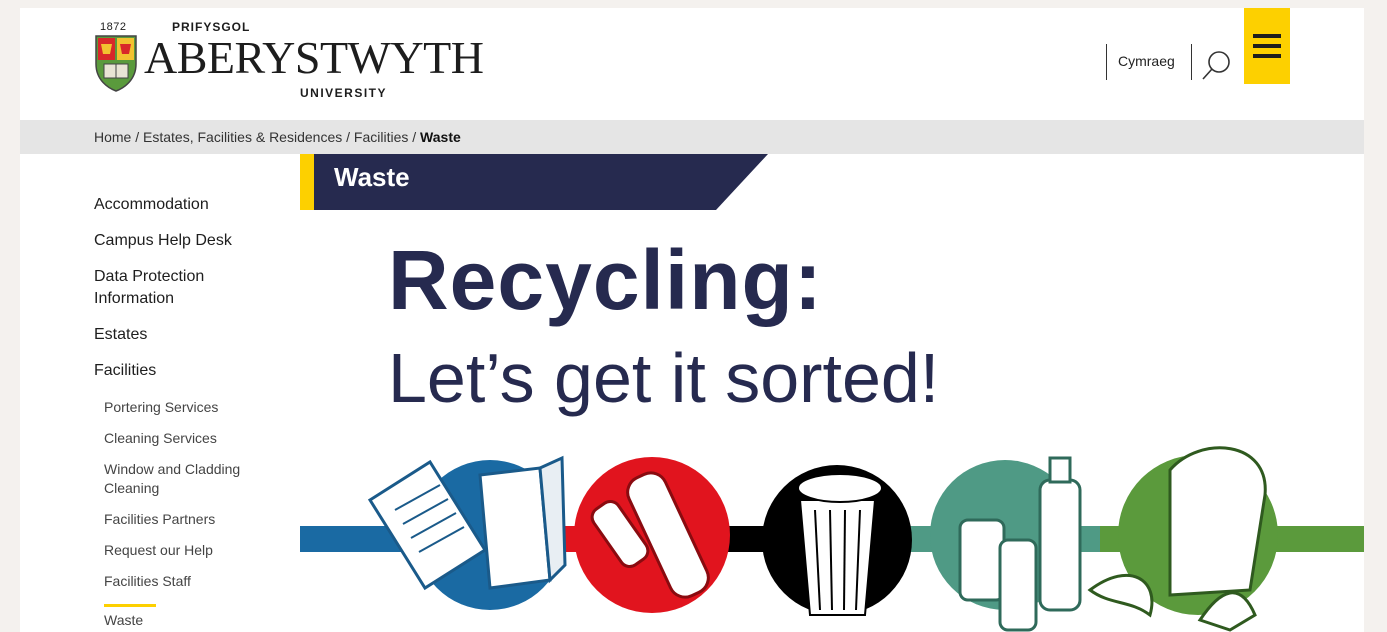 This screenshot has width=1387, height=632. What do you see at coordinates (199, 519) in the screenshot?
I see `sidebar-subitem-partners: Facilities Partners` at bounding box center [199, 519].